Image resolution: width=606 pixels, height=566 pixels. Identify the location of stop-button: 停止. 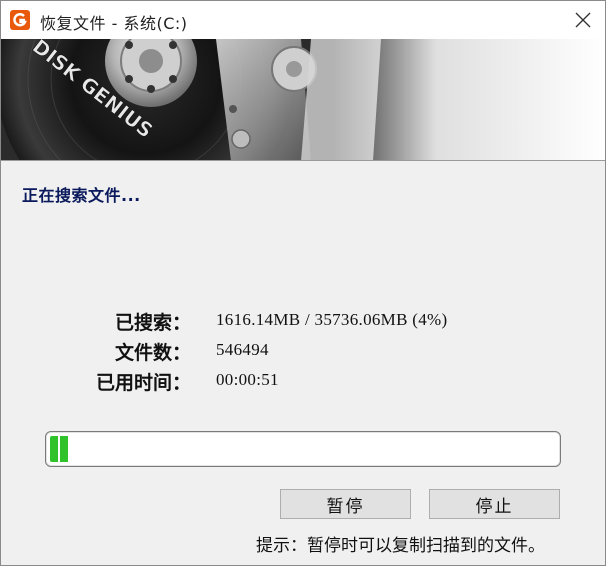
(494, 504).